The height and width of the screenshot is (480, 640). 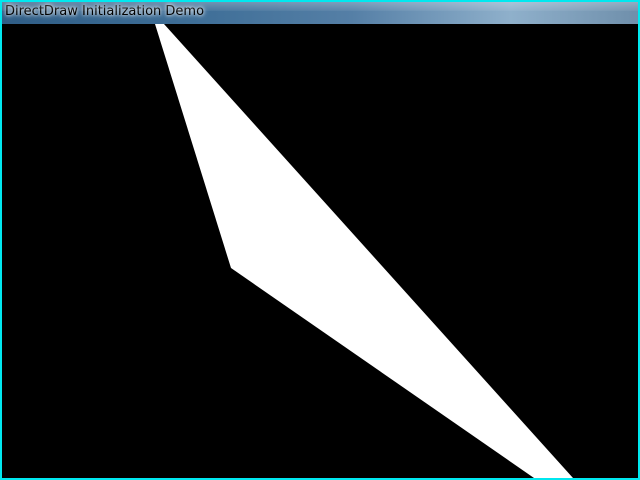 What do you see at coordinates (320, 13) in the screenshot?
I see `title-bar: DirectDraw Initialization Demo` at bounding box center [320, 13].